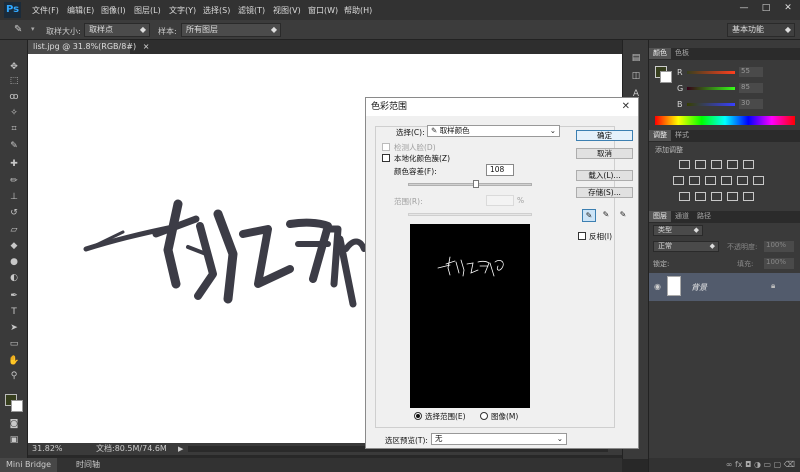 This screenshot has width=800, height=472. What do you see at coordinates (751, 72) in the screenshot?
I see `red-channel-value: 55` at bounding box center [751, 72].